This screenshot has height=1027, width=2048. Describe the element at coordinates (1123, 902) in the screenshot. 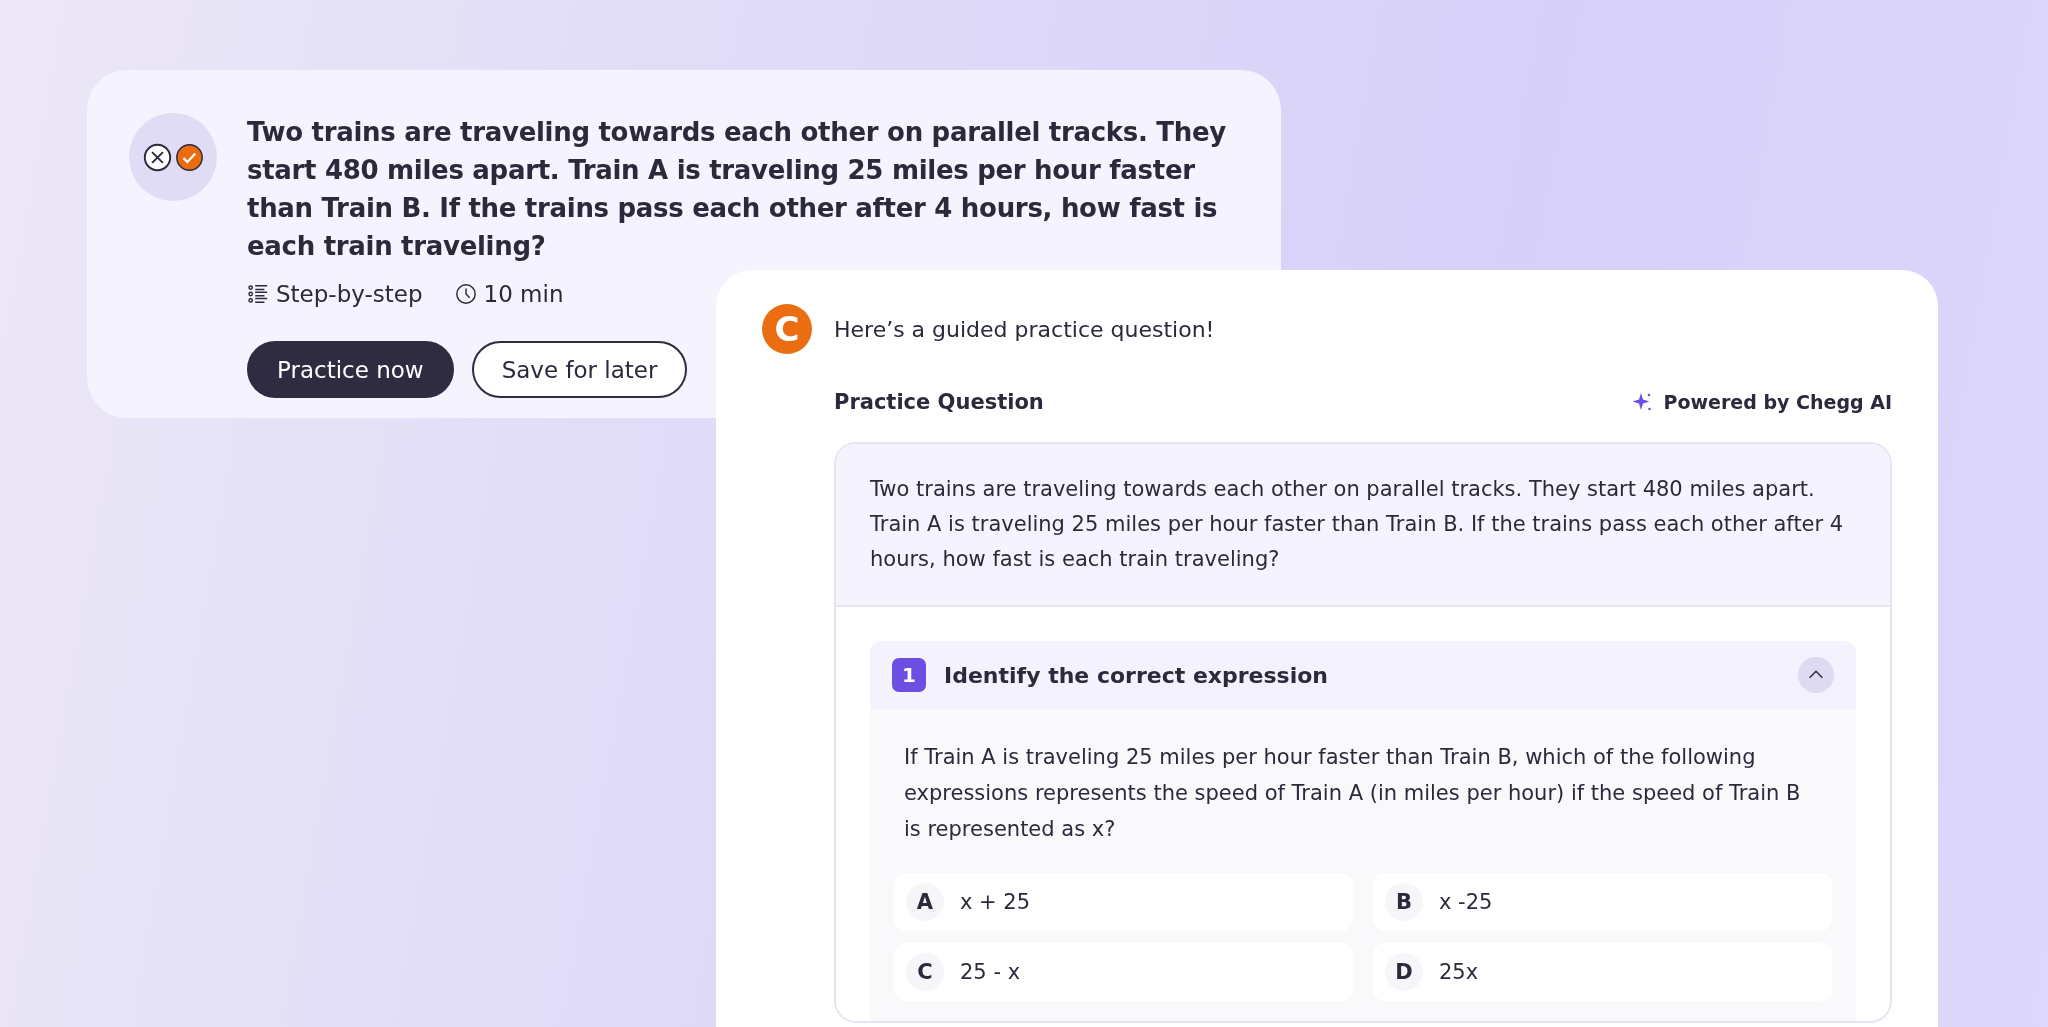

I see `answer-option: A x + 25` at that location.